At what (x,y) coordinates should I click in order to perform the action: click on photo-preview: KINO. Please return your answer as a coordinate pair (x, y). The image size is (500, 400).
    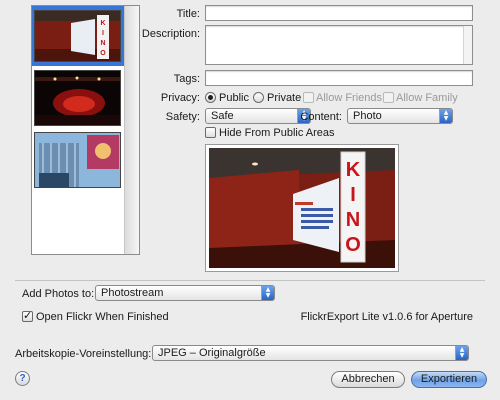
    Looking at the image, I should click on (302, 208).